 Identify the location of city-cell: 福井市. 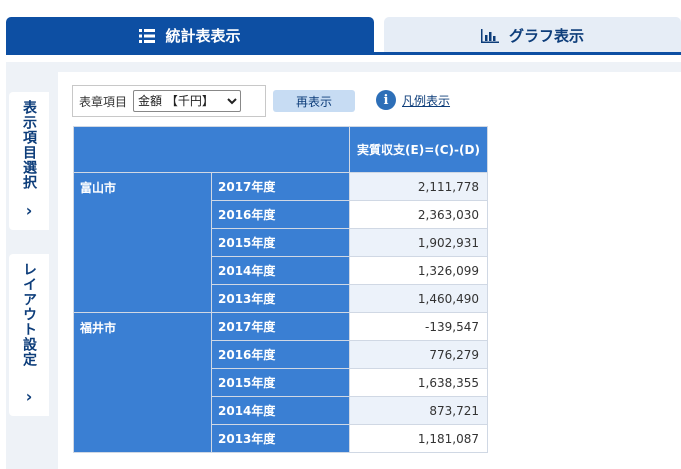
(142, 382).